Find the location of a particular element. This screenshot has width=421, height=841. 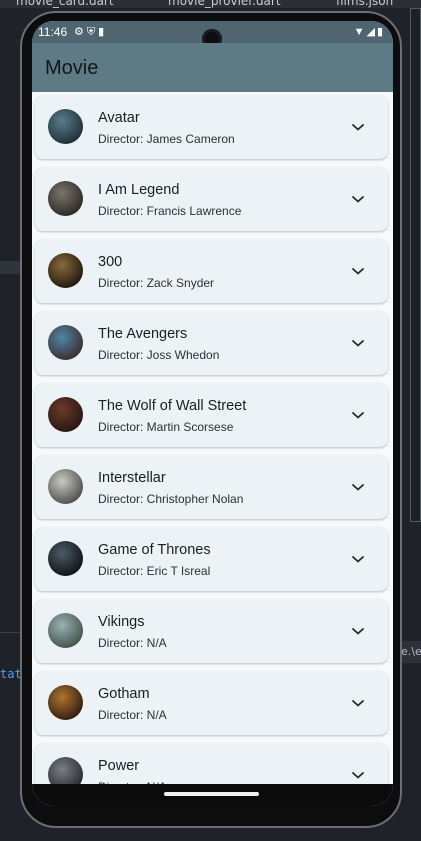

movie-director: Director: James Cameron is located at coordinates (166, 139).